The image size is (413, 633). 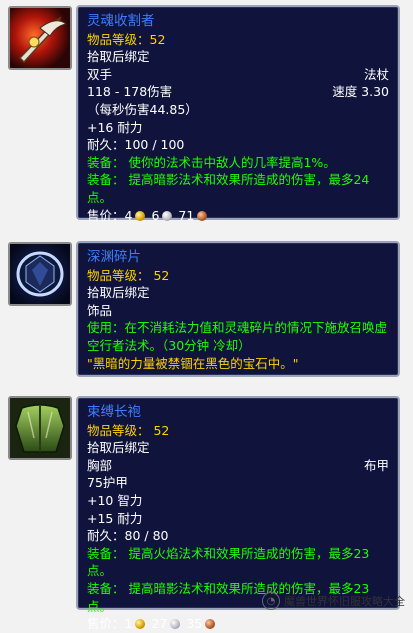 What do you see at coordinates (126, 39) in the screenshot?
I see `item-level: 物品等级：52` at bounding box center [126, 39].